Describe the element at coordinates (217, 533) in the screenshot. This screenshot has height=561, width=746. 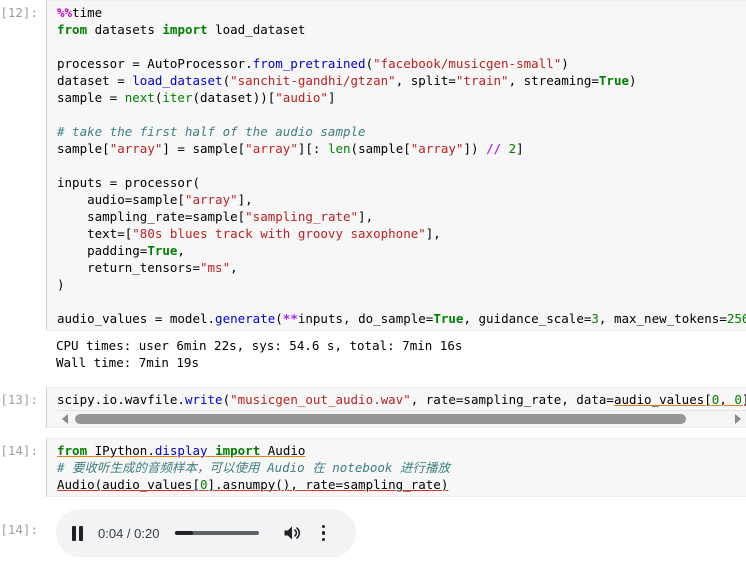
I see `audio-progress-slider` at that location.